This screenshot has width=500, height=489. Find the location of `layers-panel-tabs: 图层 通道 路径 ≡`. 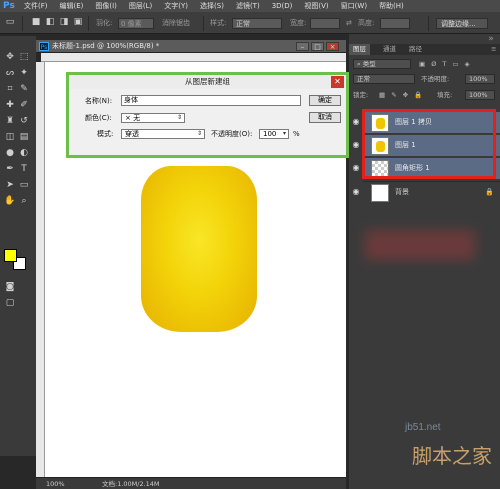

layers-panel-tabs: 图层 通道 路径 ≡ is located at coordinates (424, 49).